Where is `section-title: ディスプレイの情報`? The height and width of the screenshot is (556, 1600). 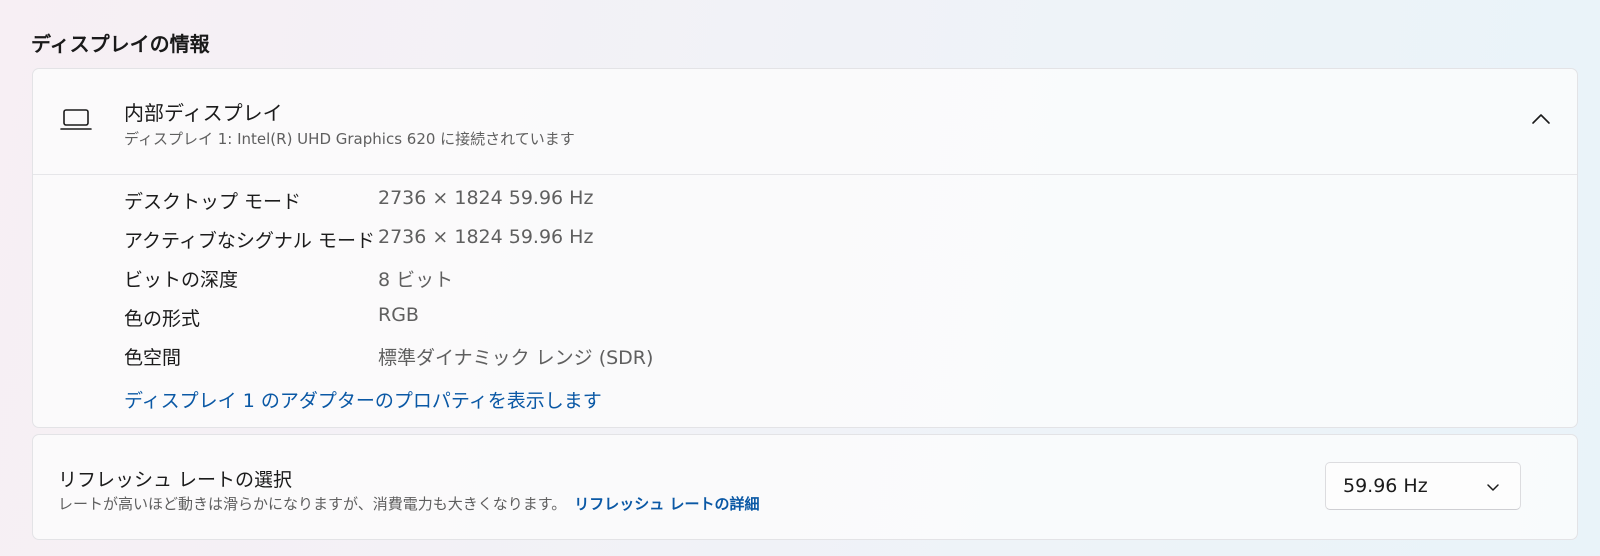 section-title: ディスプレイの情報 is located at coordinates (120, 44).